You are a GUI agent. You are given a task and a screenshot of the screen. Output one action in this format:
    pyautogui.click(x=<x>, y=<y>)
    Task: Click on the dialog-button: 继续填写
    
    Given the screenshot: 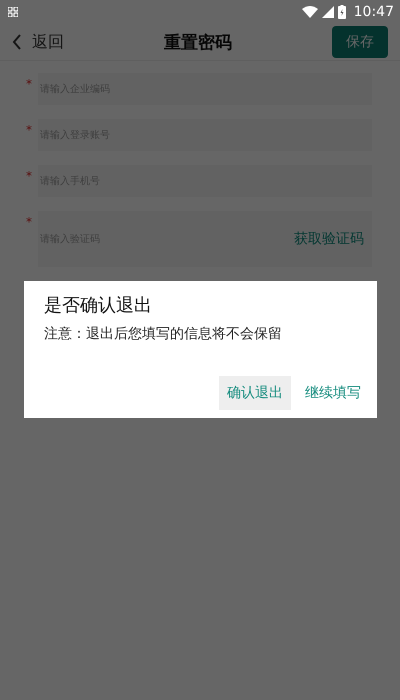 What is the action you would take?
    pyautogui.click(x=333, y=393)
    